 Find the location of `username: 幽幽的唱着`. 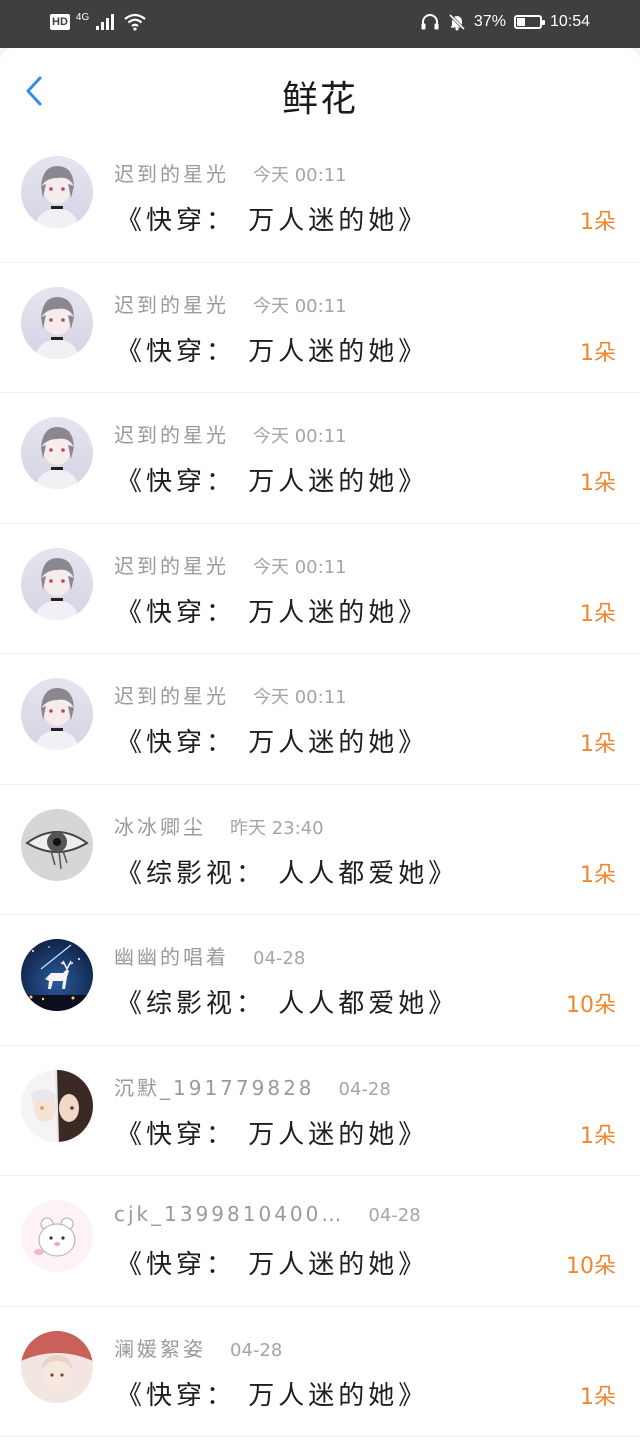

username: 幽幽的唱着 is located at coordinates (171, 955).